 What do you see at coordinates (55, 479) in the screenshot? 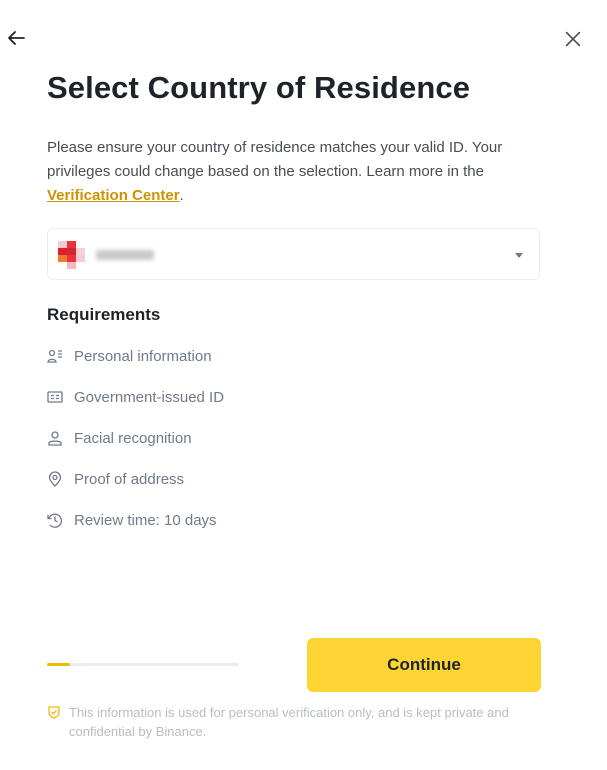
I see `location-pin-icon` at bounding box center [55, 479].